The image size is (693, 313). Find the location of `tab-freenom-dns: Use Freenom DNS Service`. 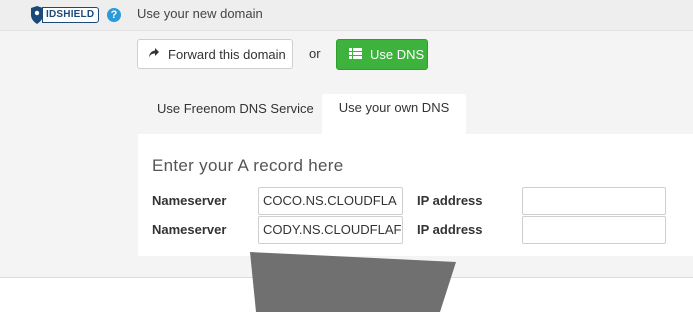

tab-freenom-dns: Use Freenom DNS Service is located at coordinates (235, 108).